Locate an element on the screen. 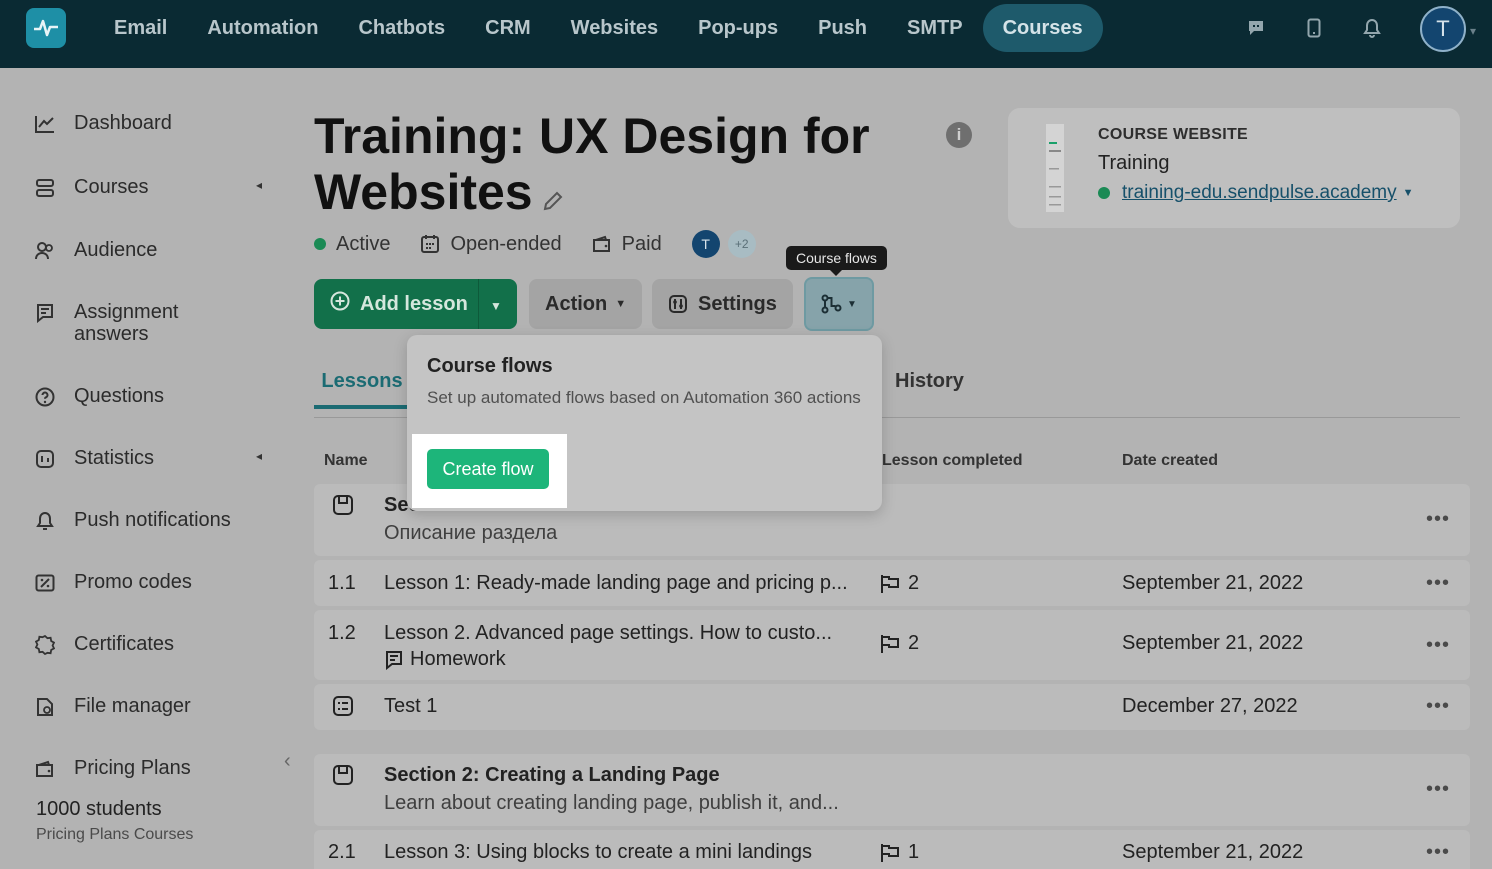 Image resolution: width=1492 pixels, height=869 pixels. info-icon: i is located at coordinates (959, 135).